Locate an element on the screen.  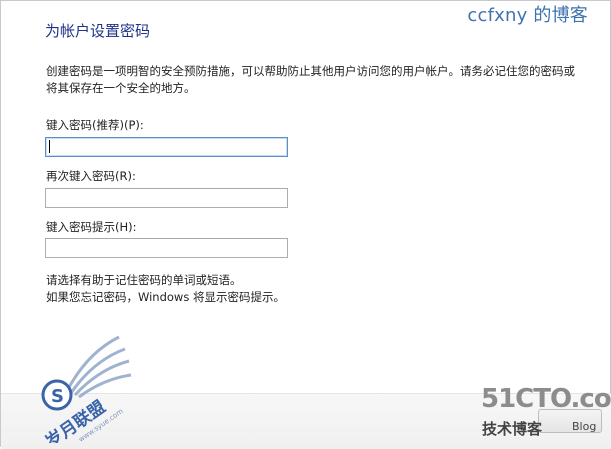
blog-watermark: ccfxny 的博客 is located at coordinates (527, 15).